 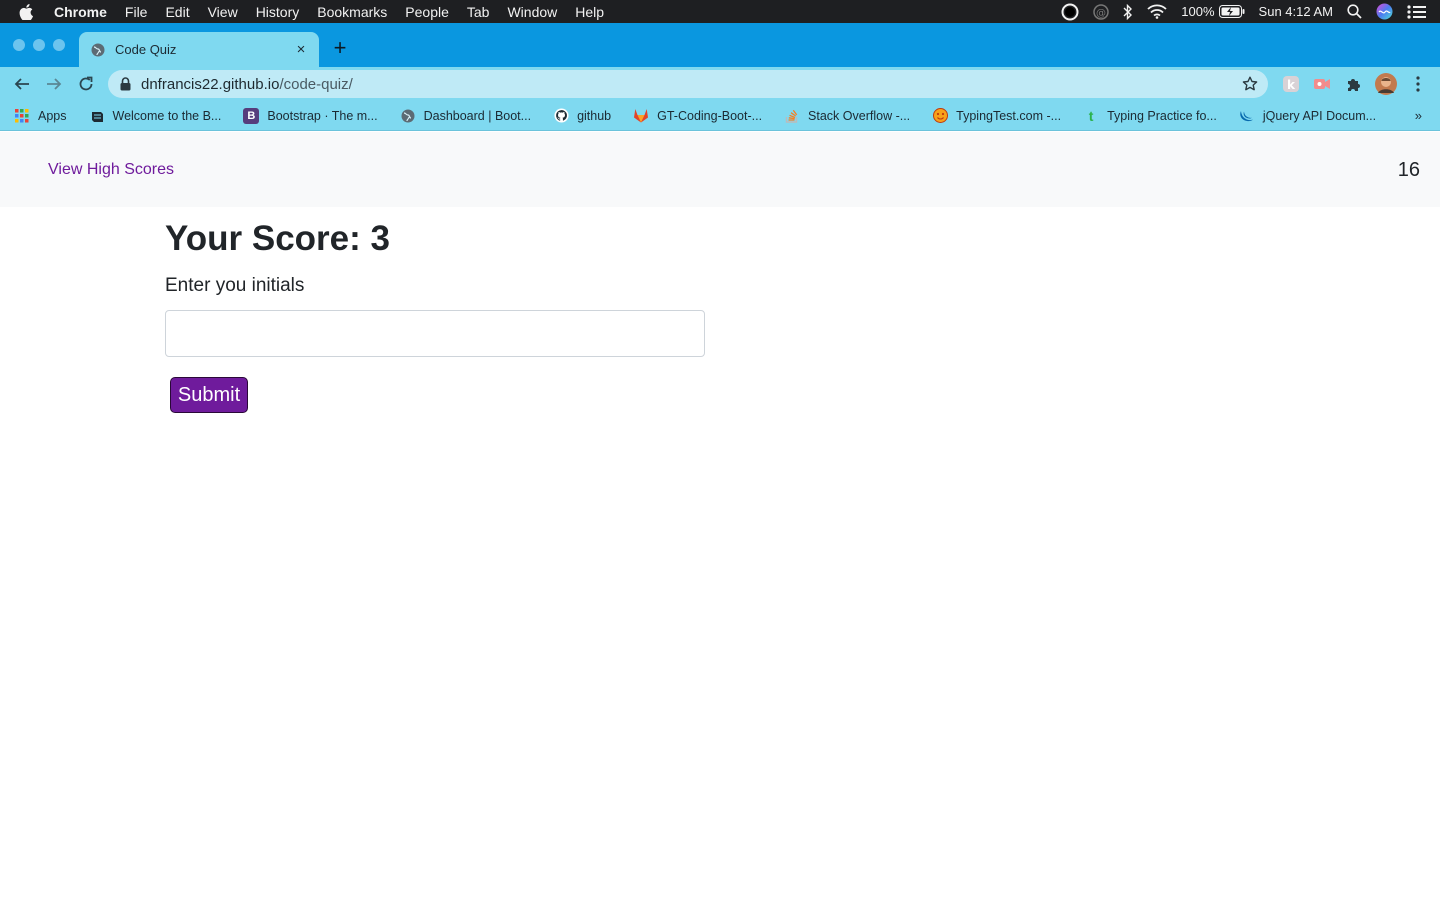 What do you see at coordinates (589, 12) in the screenshot?
I see `menu-help: Help` at bounding box center [589, 12].